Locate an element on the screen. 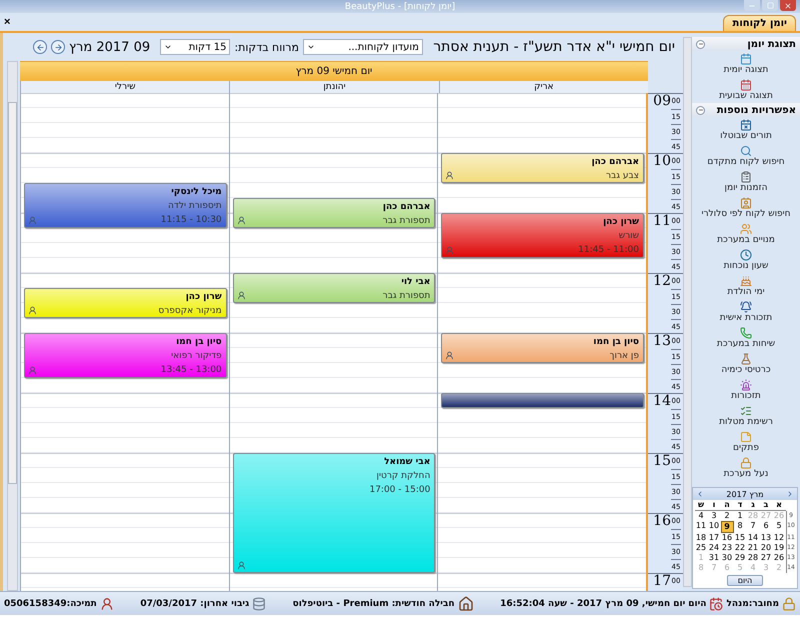  calendar-day: 29 is located at coordinates (740, 558).